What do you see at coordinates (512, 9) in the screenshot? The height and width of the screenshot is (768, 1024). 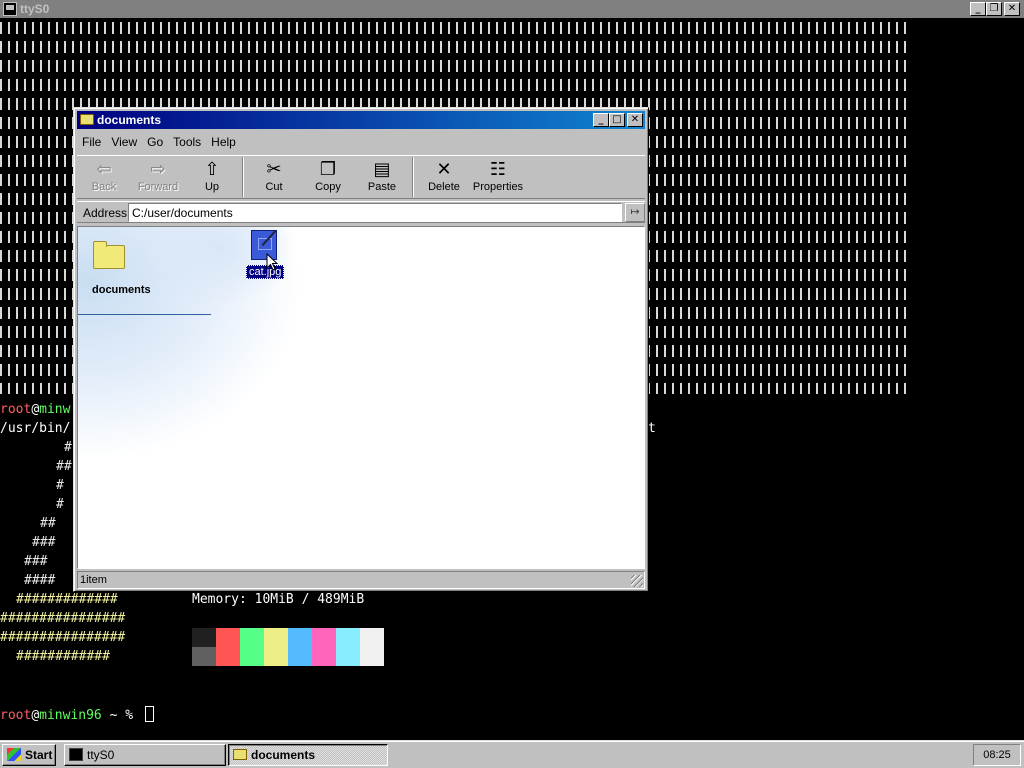 I see `terminal-titlebar: ttyS0 _ ❐ ✕` at bounding box center [512, 9].